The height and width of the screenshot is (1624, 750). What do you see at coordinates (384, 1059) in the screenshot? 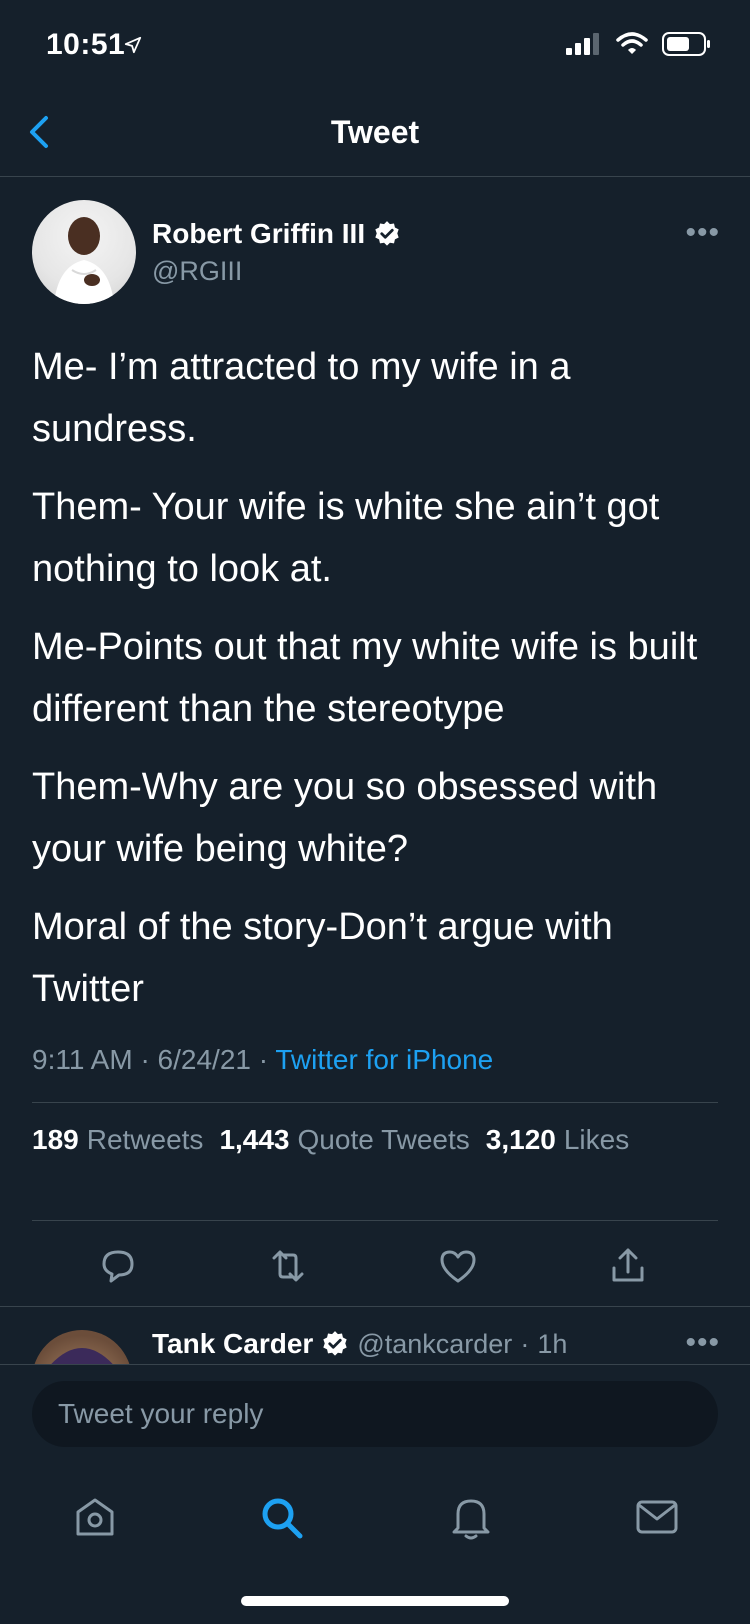
I see `tweet-source-link: Twitter for iPhone` at bounding box center [384, 1059].